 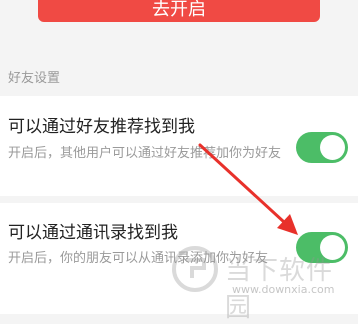 I want to click on friend-recommend-toggle, so click(x=322, y=147).